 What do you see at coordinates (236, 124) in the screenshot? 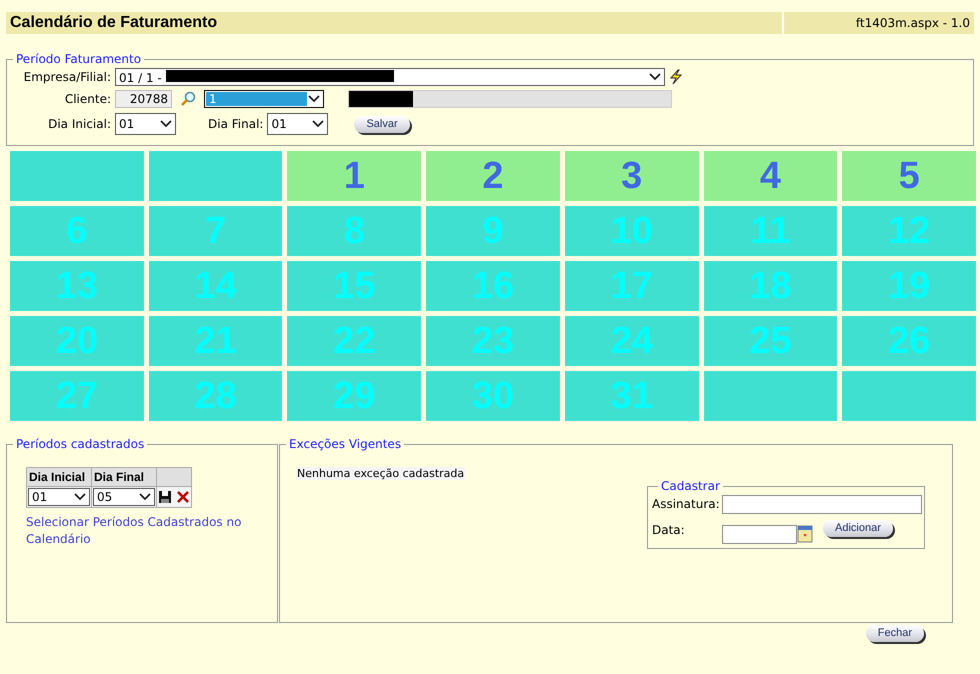
I see `field-label: Dia Final:` at bounding box center [236, 124].